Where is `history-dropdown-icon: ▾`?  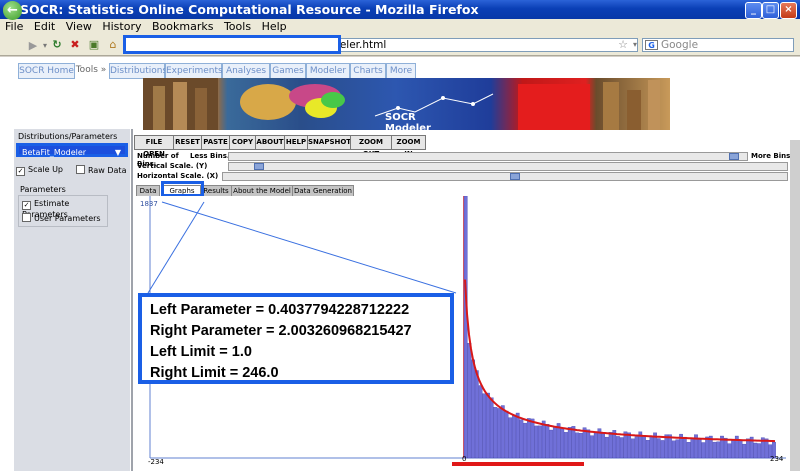
history-dropdown-icon: ▾ is located at coordinates (45, 46).